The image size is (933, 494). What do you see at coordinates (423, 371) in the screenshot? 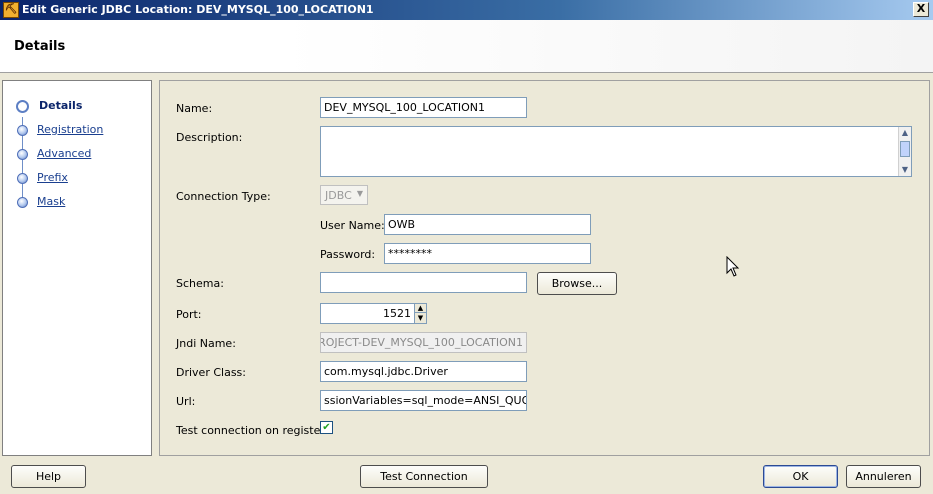
I see `driver-class-input: com.mysql.jdbc.Driver` at bounding box center [423, 371].